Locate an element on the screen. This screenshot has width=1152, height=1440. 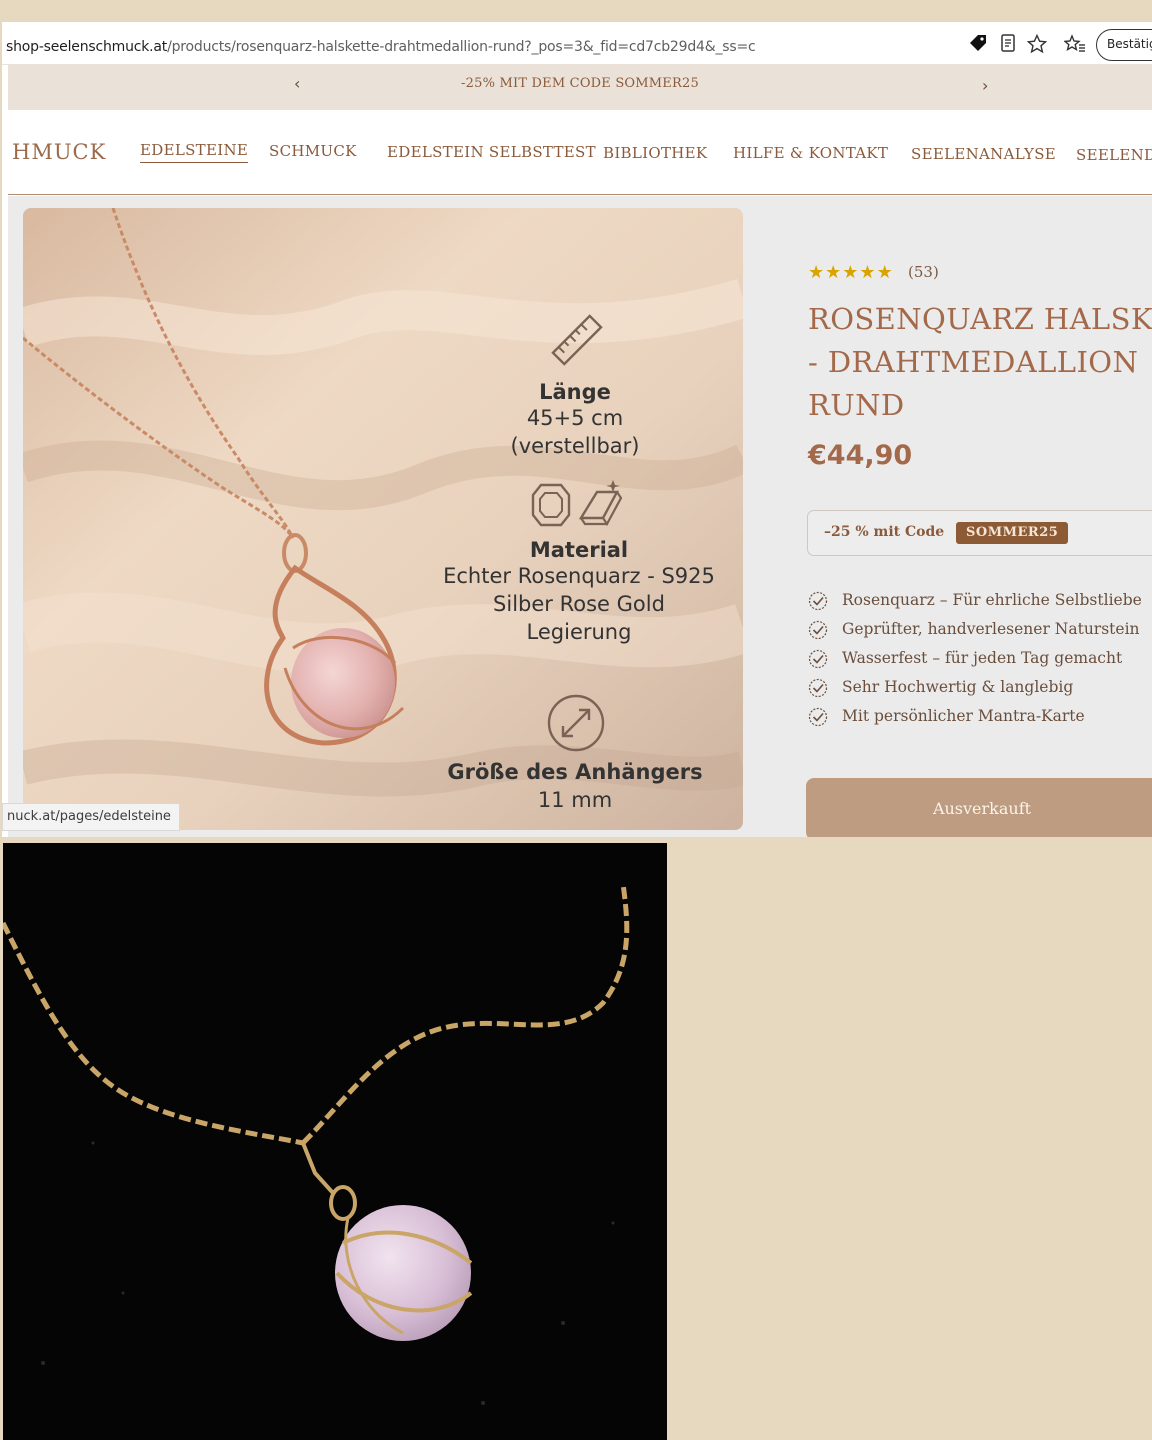
product-rating: ★★★★★ (53) is located at coordinates (873, 273).